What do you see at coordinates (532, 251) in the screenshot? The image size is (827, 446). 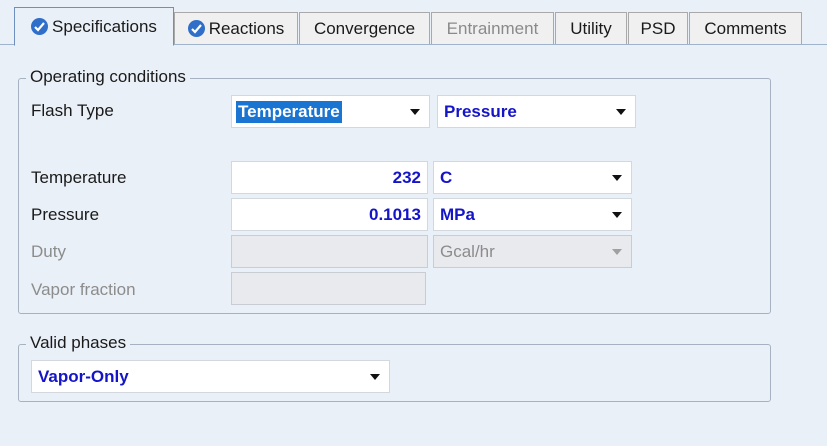 I see `duty-unit-dropdown: Gcal/hr` at bounding box center [532, 251].